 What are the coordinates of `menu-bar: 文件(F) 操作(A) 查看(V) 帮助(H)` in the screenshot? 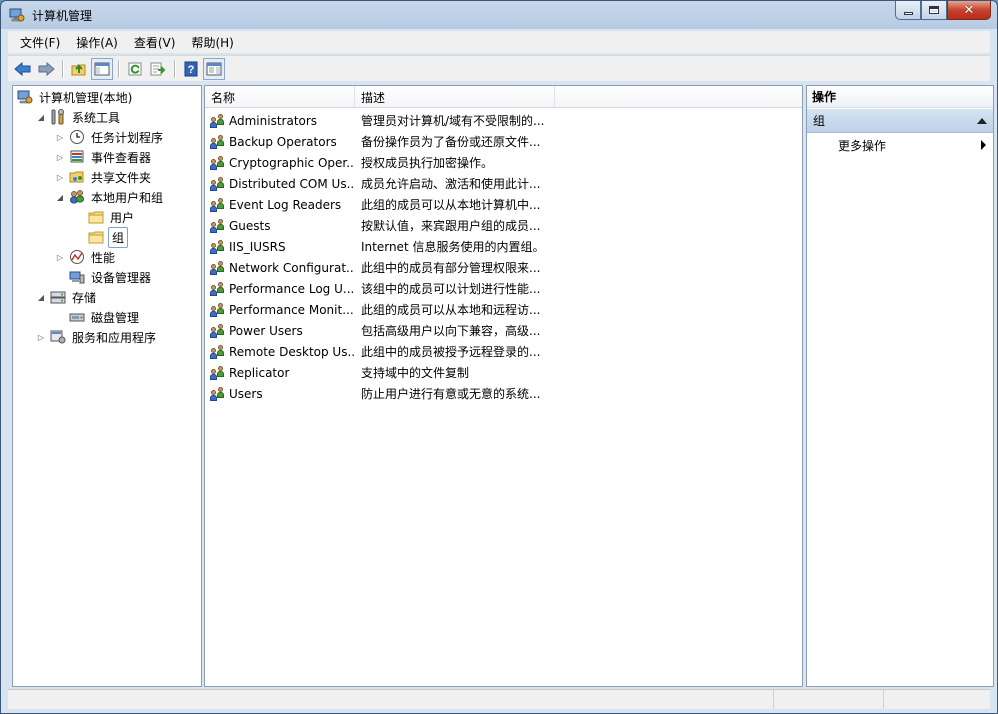 It's located at (499, 42).